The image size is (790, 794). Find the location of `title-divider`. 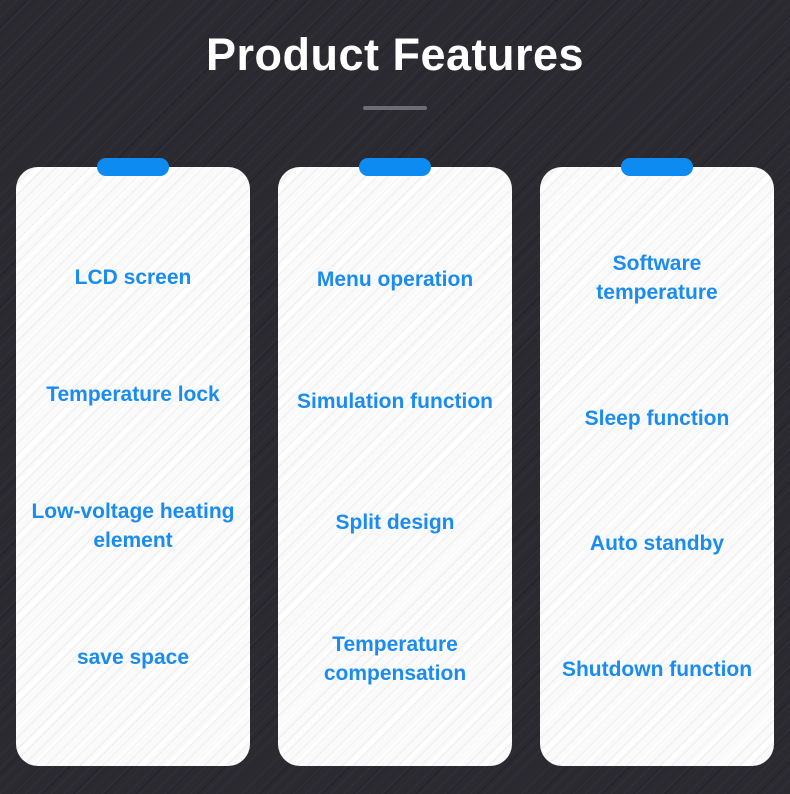

title-divider is located at coordinates (395, 108).